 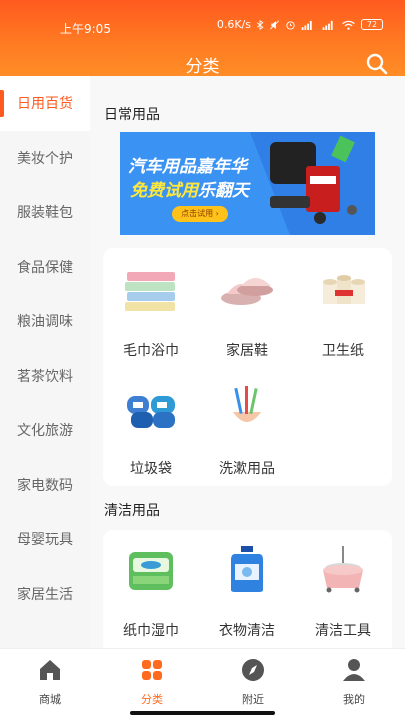 What do you see at coordinates (151, 571) in the screenshot?
I see `wet-wipes-icon` at bounding box center [151, 571].